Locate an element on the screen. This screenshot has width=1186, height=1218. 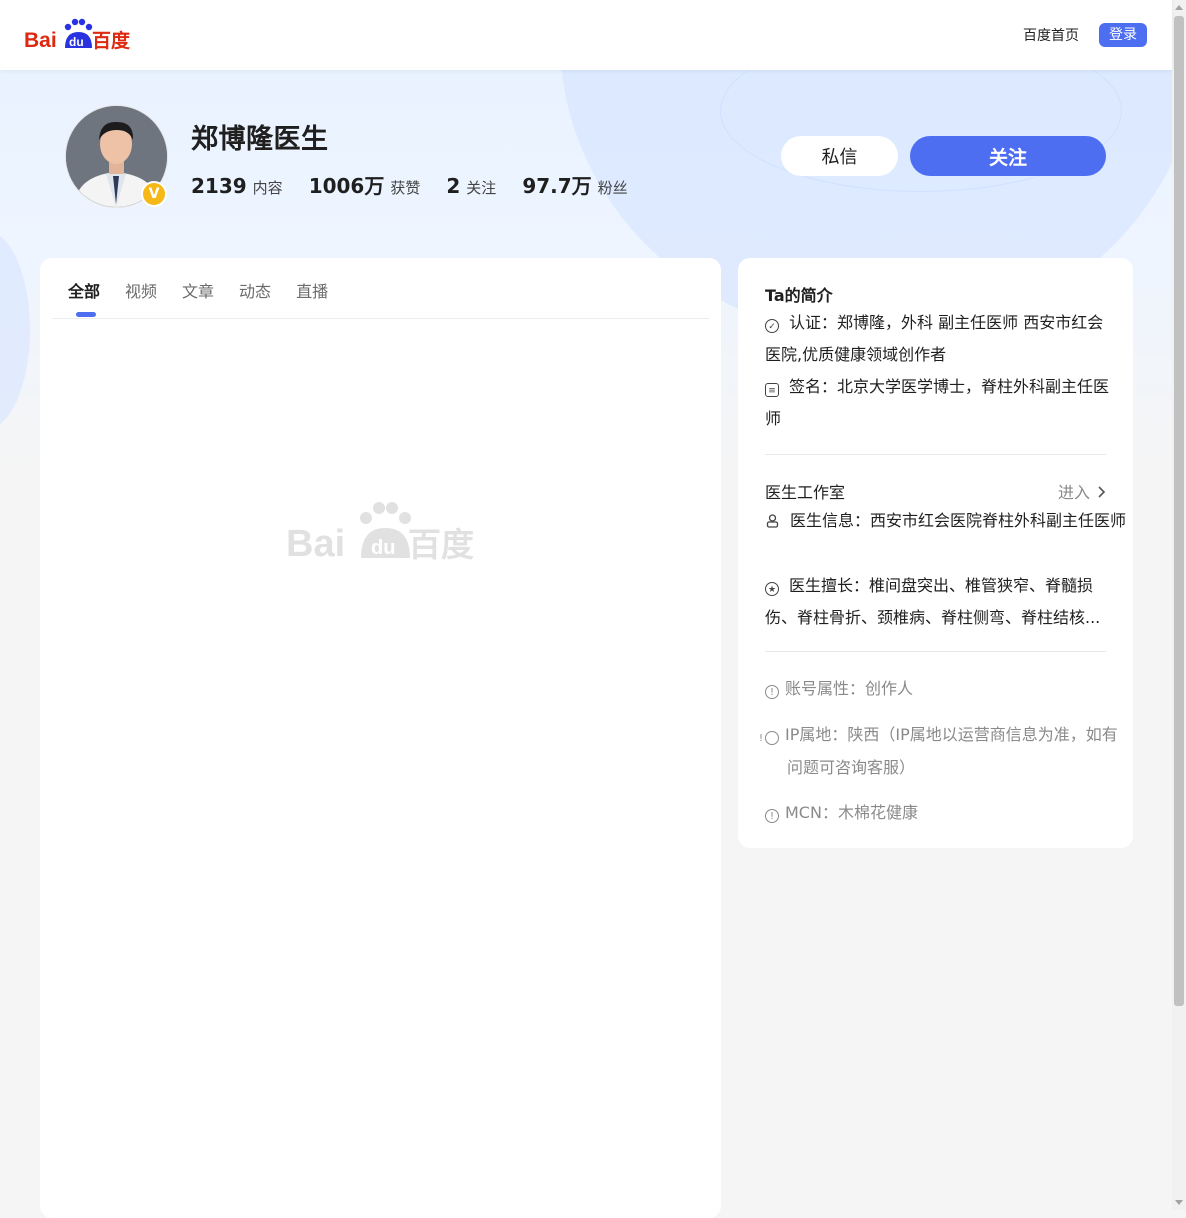
intro-title: Ta的简介 is located at coordinates (799, 295).